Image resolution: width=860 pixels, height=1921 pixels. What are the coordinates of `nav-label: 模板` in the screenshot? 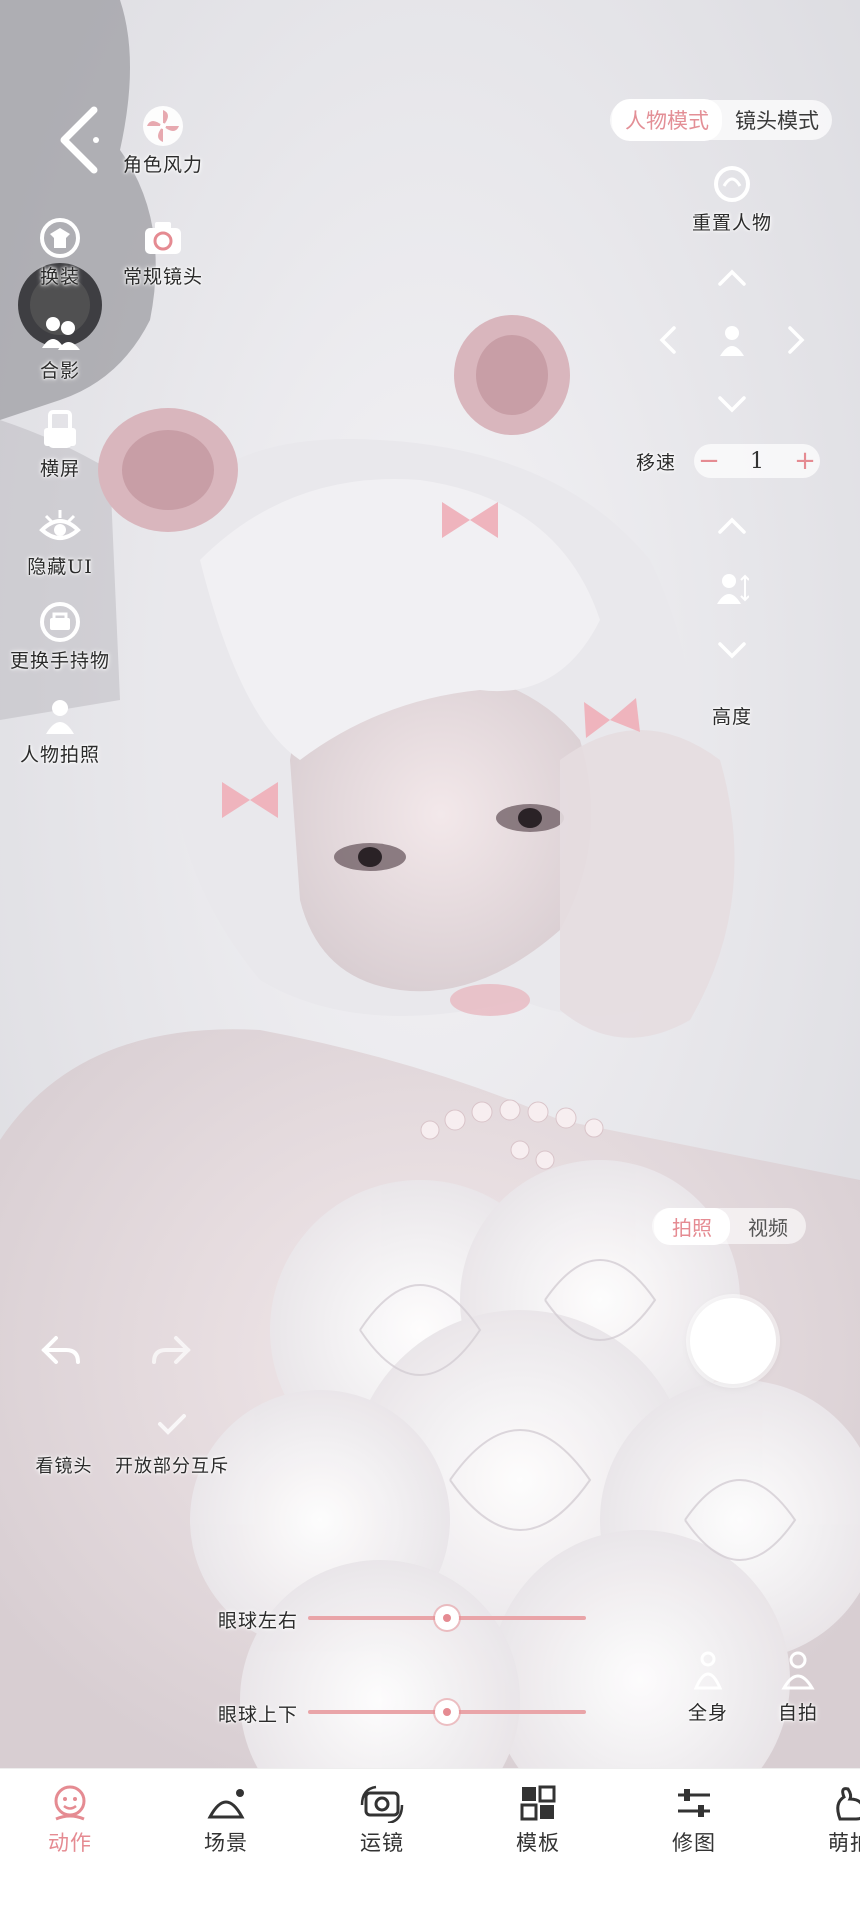 It's located at (538, 1843).